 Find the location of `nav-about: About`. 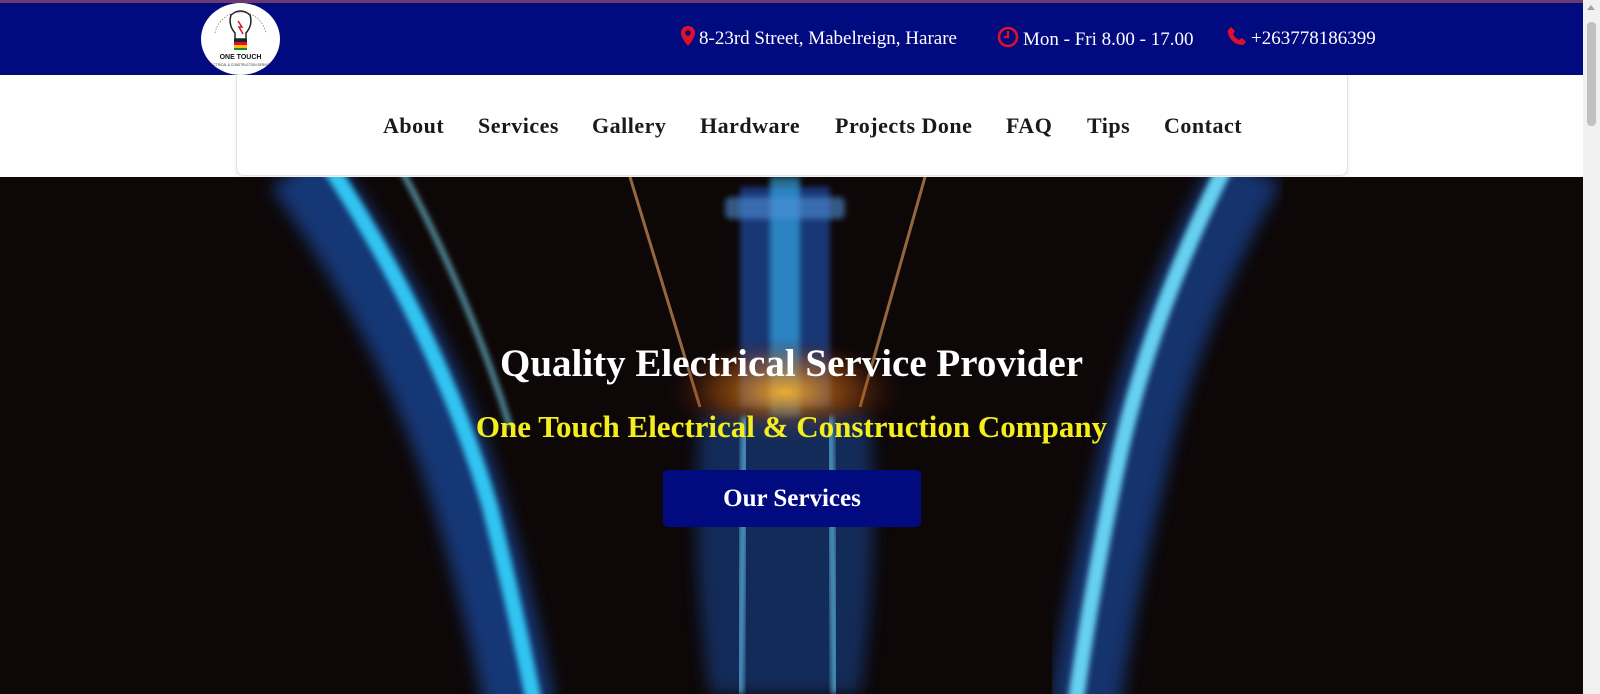

nav-about: About is located at coordinates (413, 126).